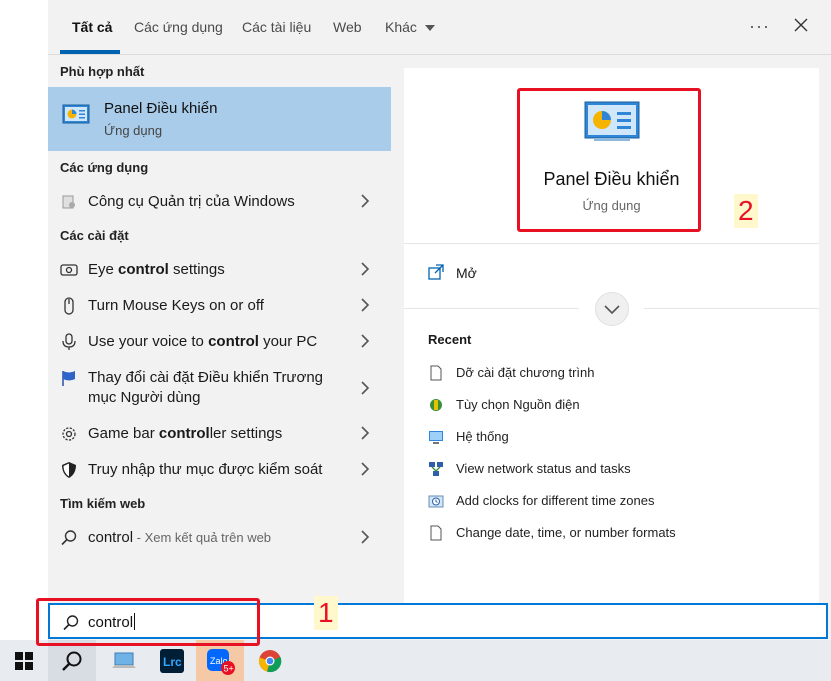 The image size is (831, 681). Describe the element at coordinates (246, 433) in the screenshot. I see `label-part: ler settings` at that location.